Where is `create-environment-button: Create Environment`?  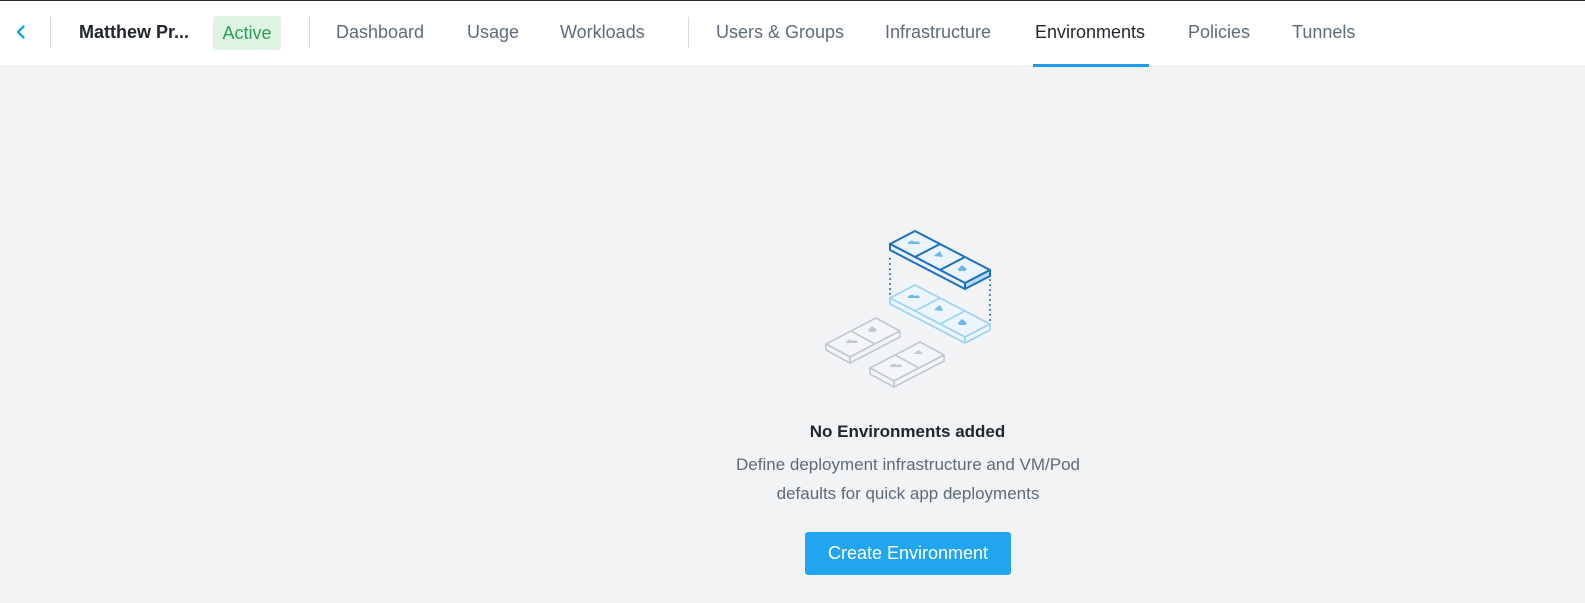
create-environment-button: Create Environment is located at coordinates (908, 553).